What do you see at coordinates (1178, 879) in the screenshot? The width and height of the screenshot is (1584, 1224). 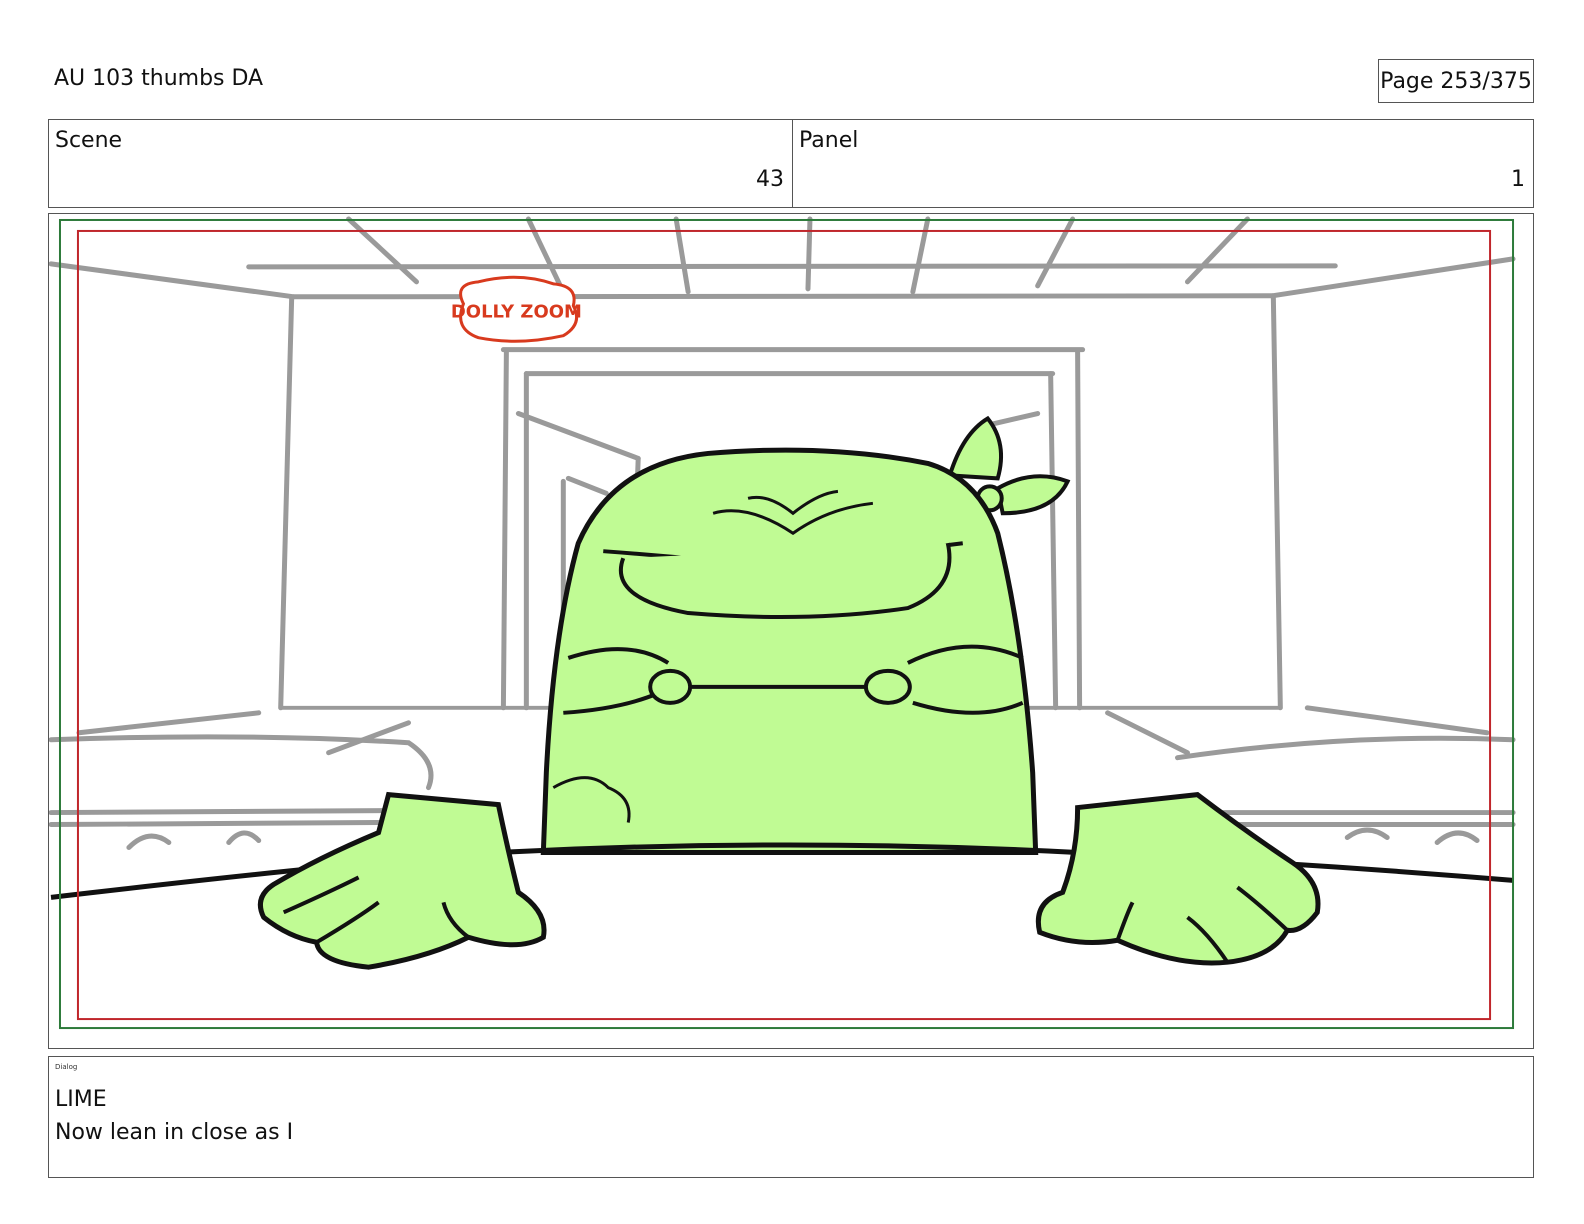 I see `right-hand` at bounding box center [1178, 879].